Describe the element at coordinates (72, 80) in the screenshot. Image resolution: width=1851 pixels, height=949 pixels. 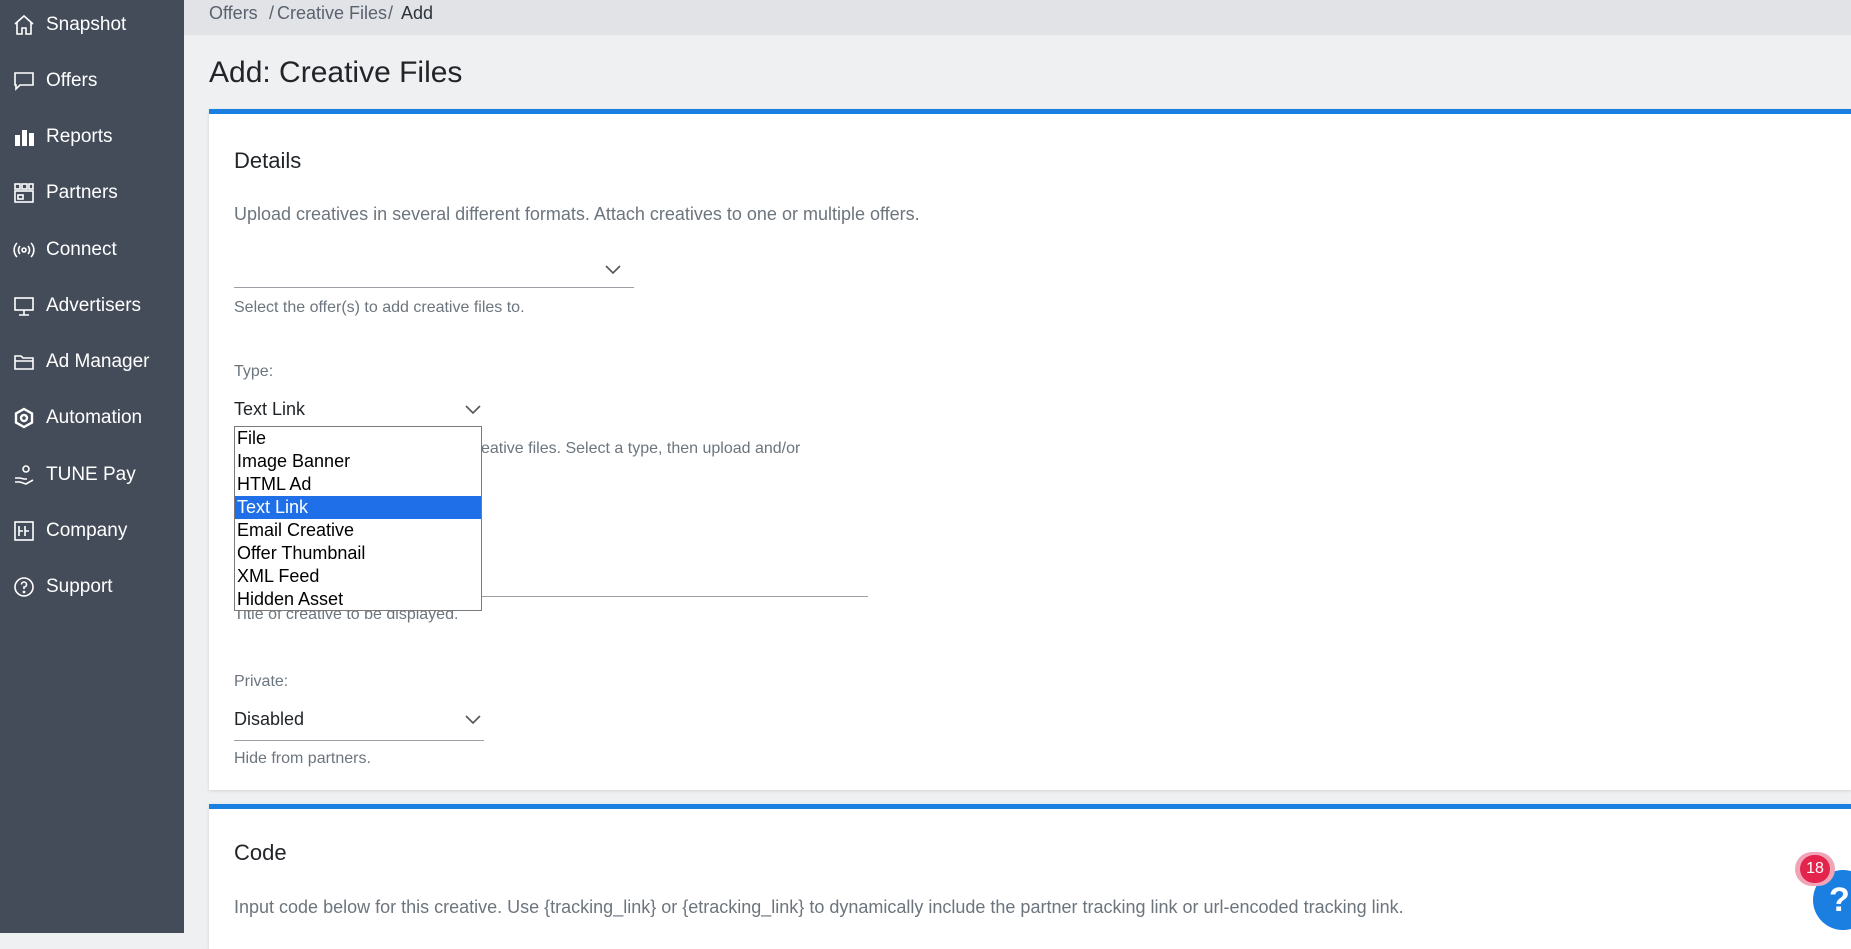
I see `sidebar-item-label: Offers` at that location.